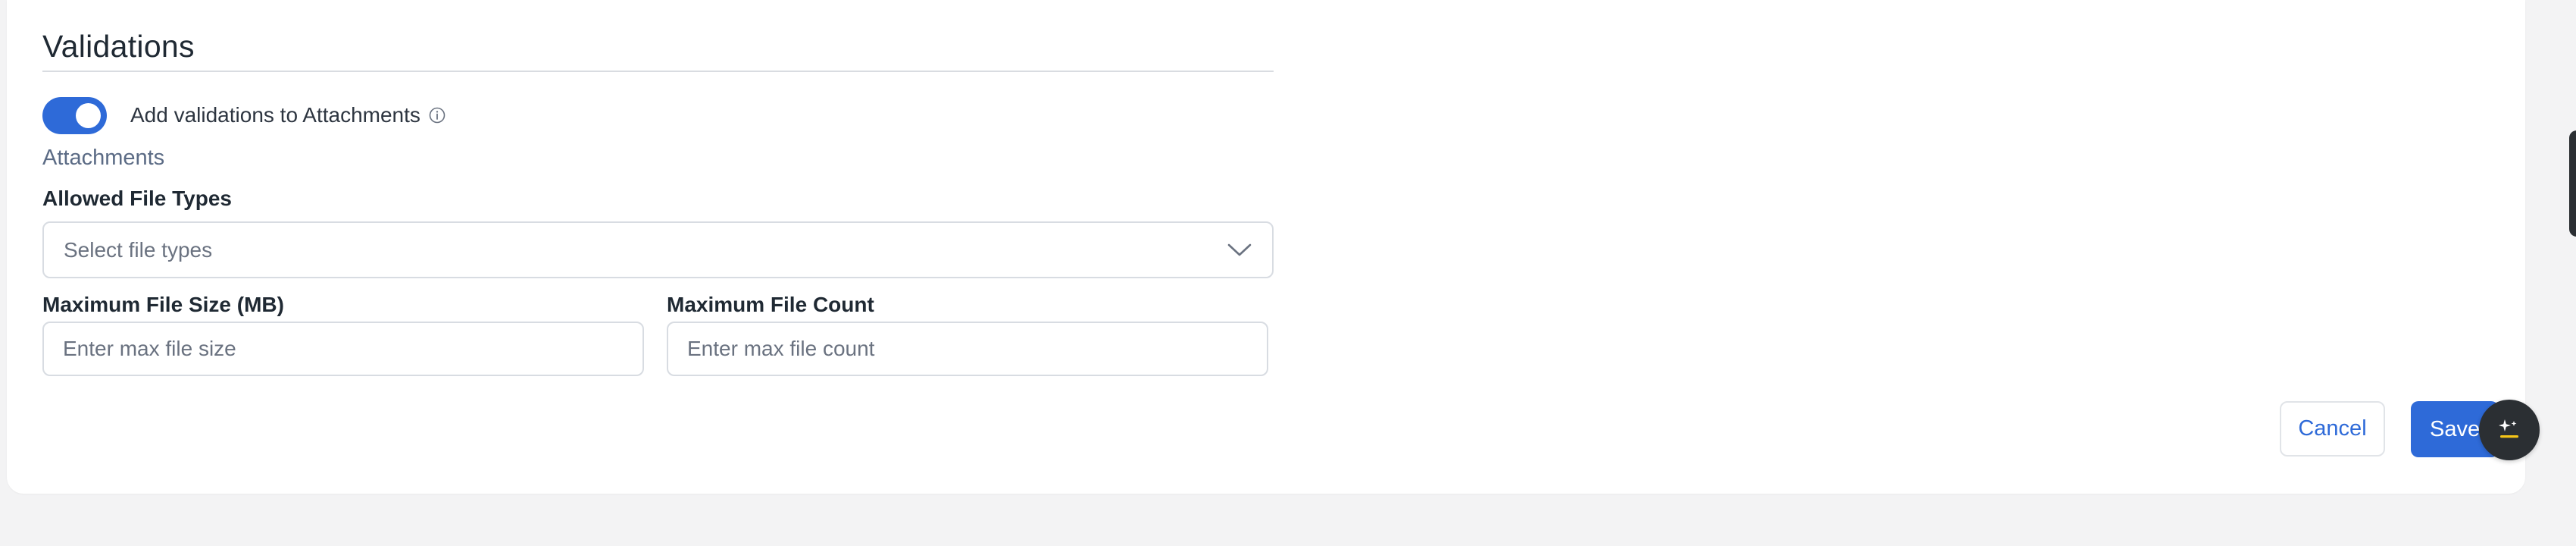 This screenshot has height=546, width=2576. I want to click on ai-assistant-button, so click(2509, 430).